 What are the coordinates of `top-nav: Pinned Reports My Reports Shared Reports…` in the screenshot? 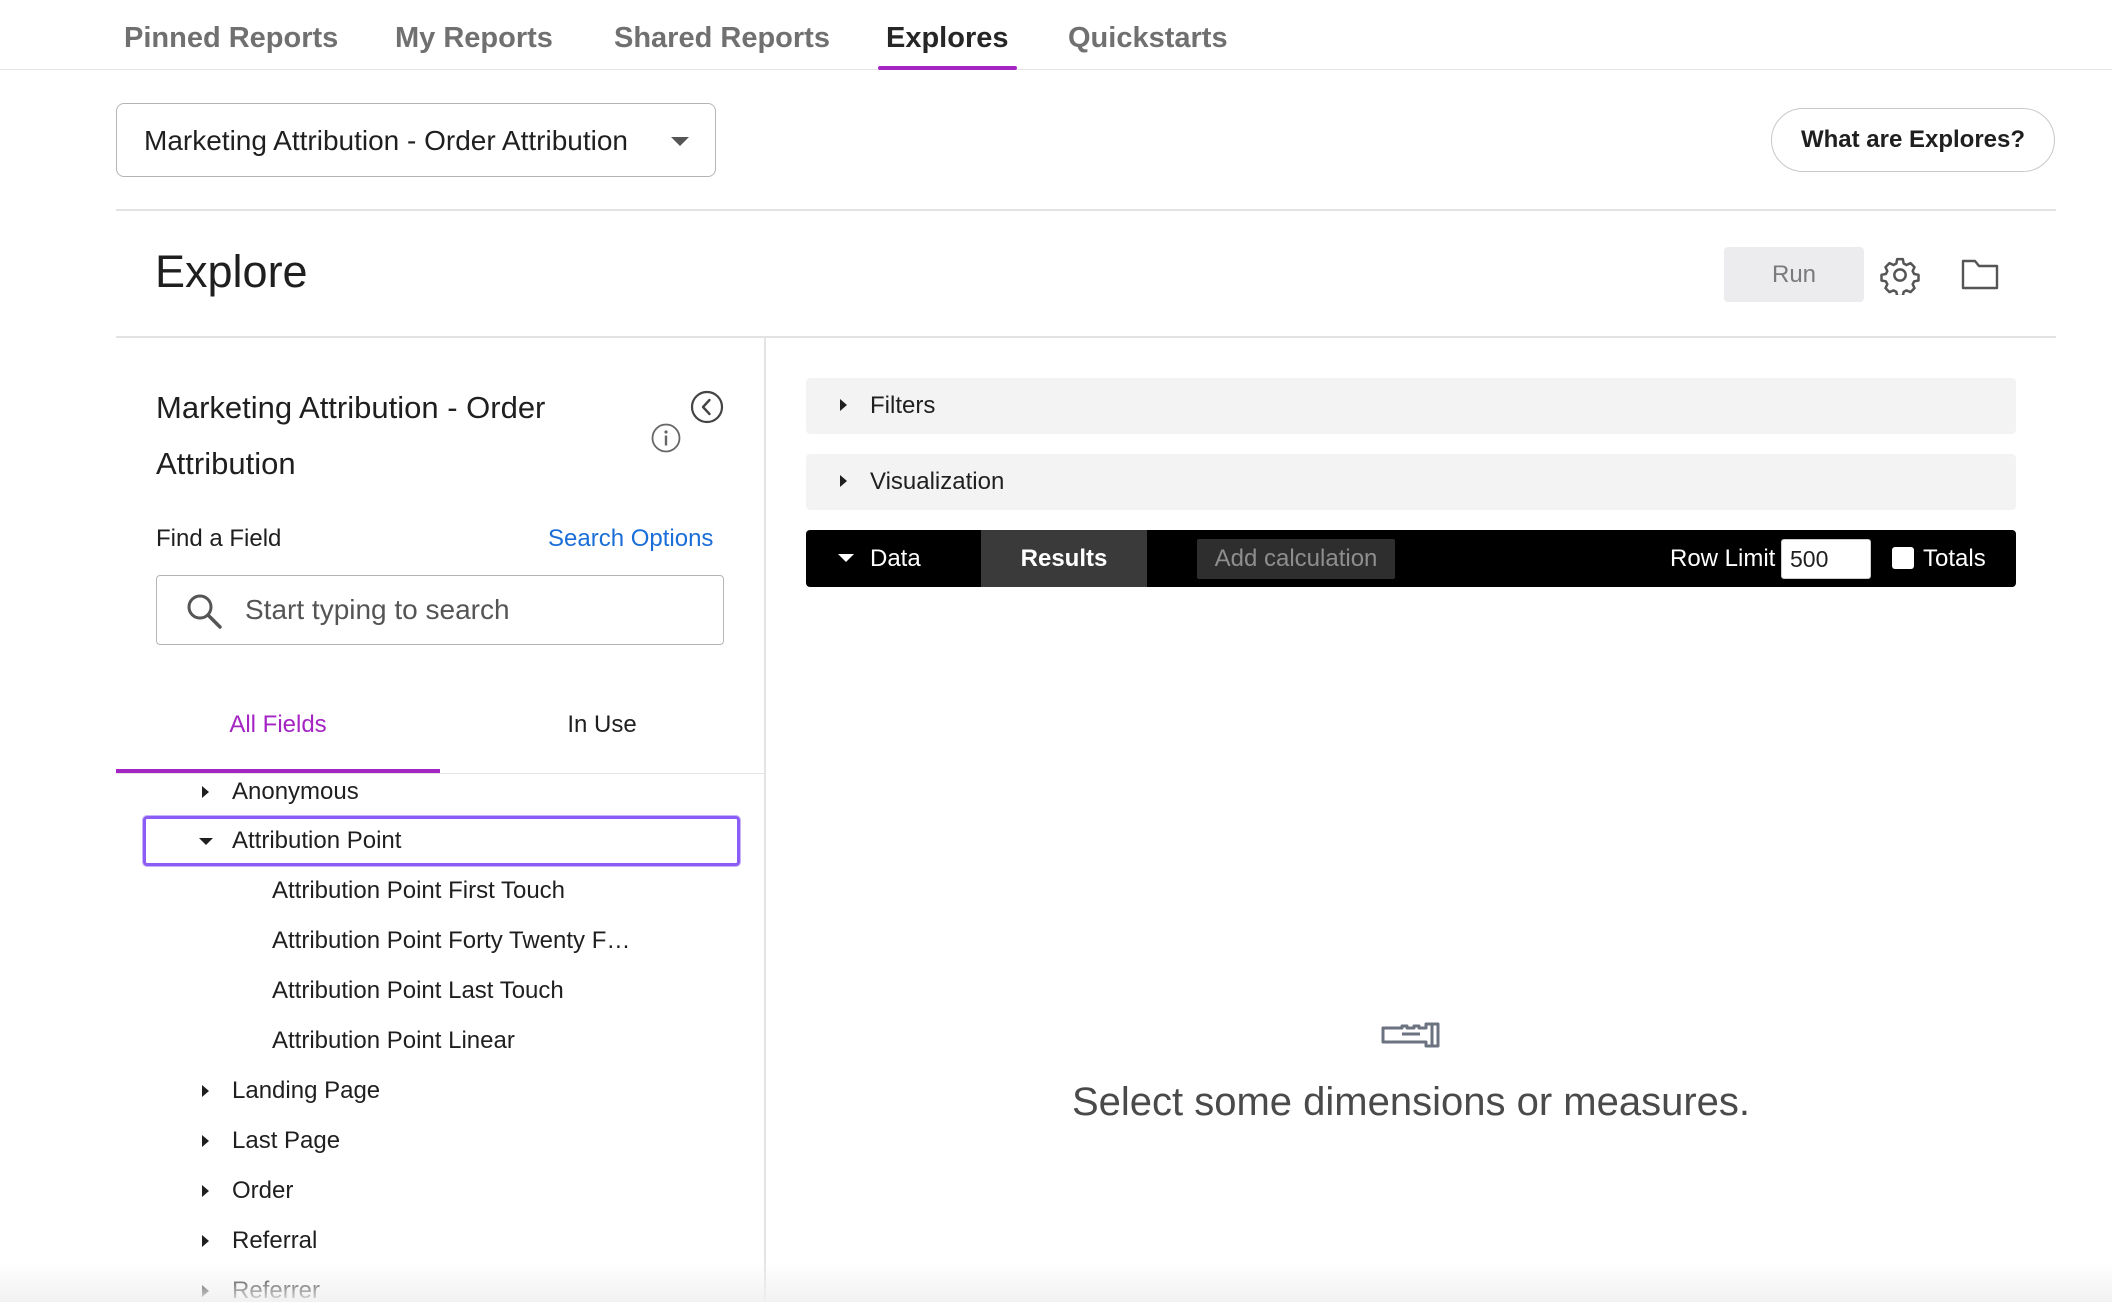 It's located at (1056, 35).